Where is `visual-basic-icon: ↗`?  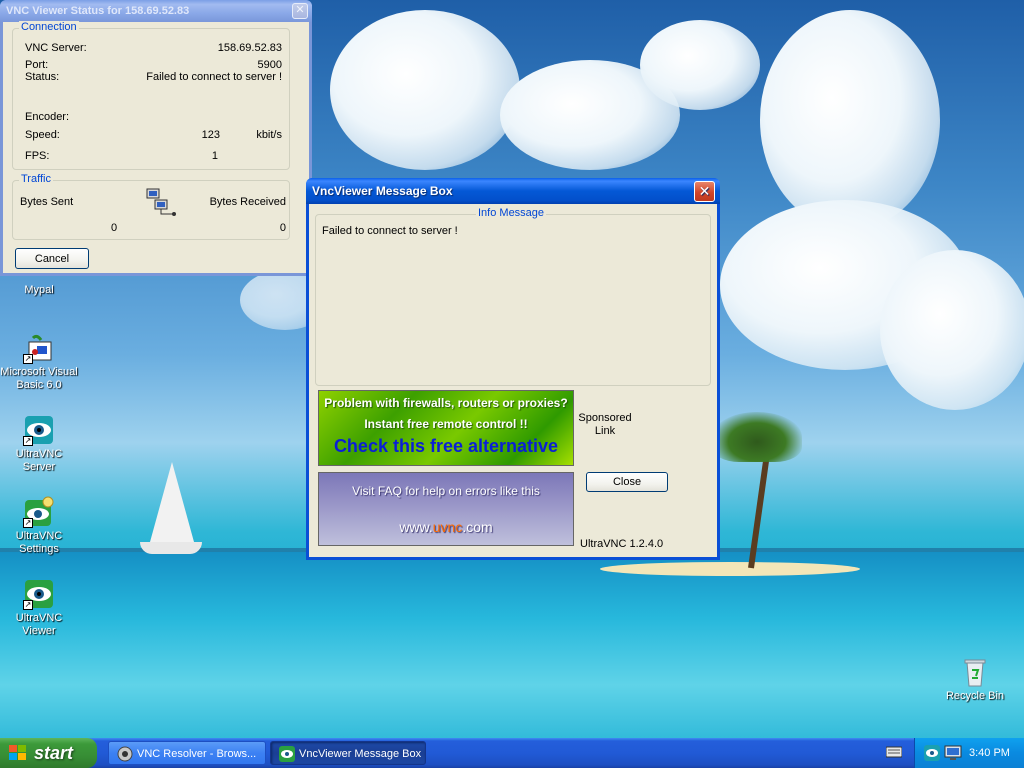
visual-basic-icon: ↗ is located at coordinates (39, 348).